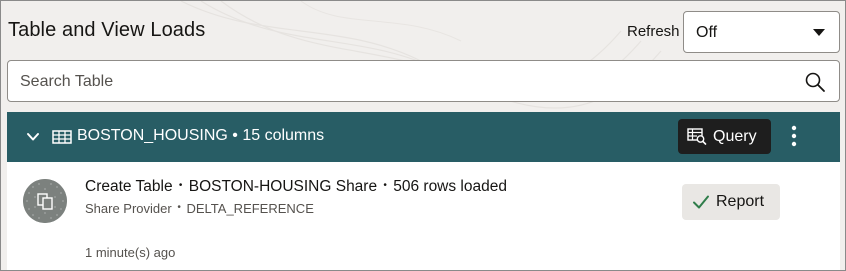 The image size is (846, 271). Describe the element at coordinates (819, 32) in the screenshot. I see `caret-down-icon` at that location.